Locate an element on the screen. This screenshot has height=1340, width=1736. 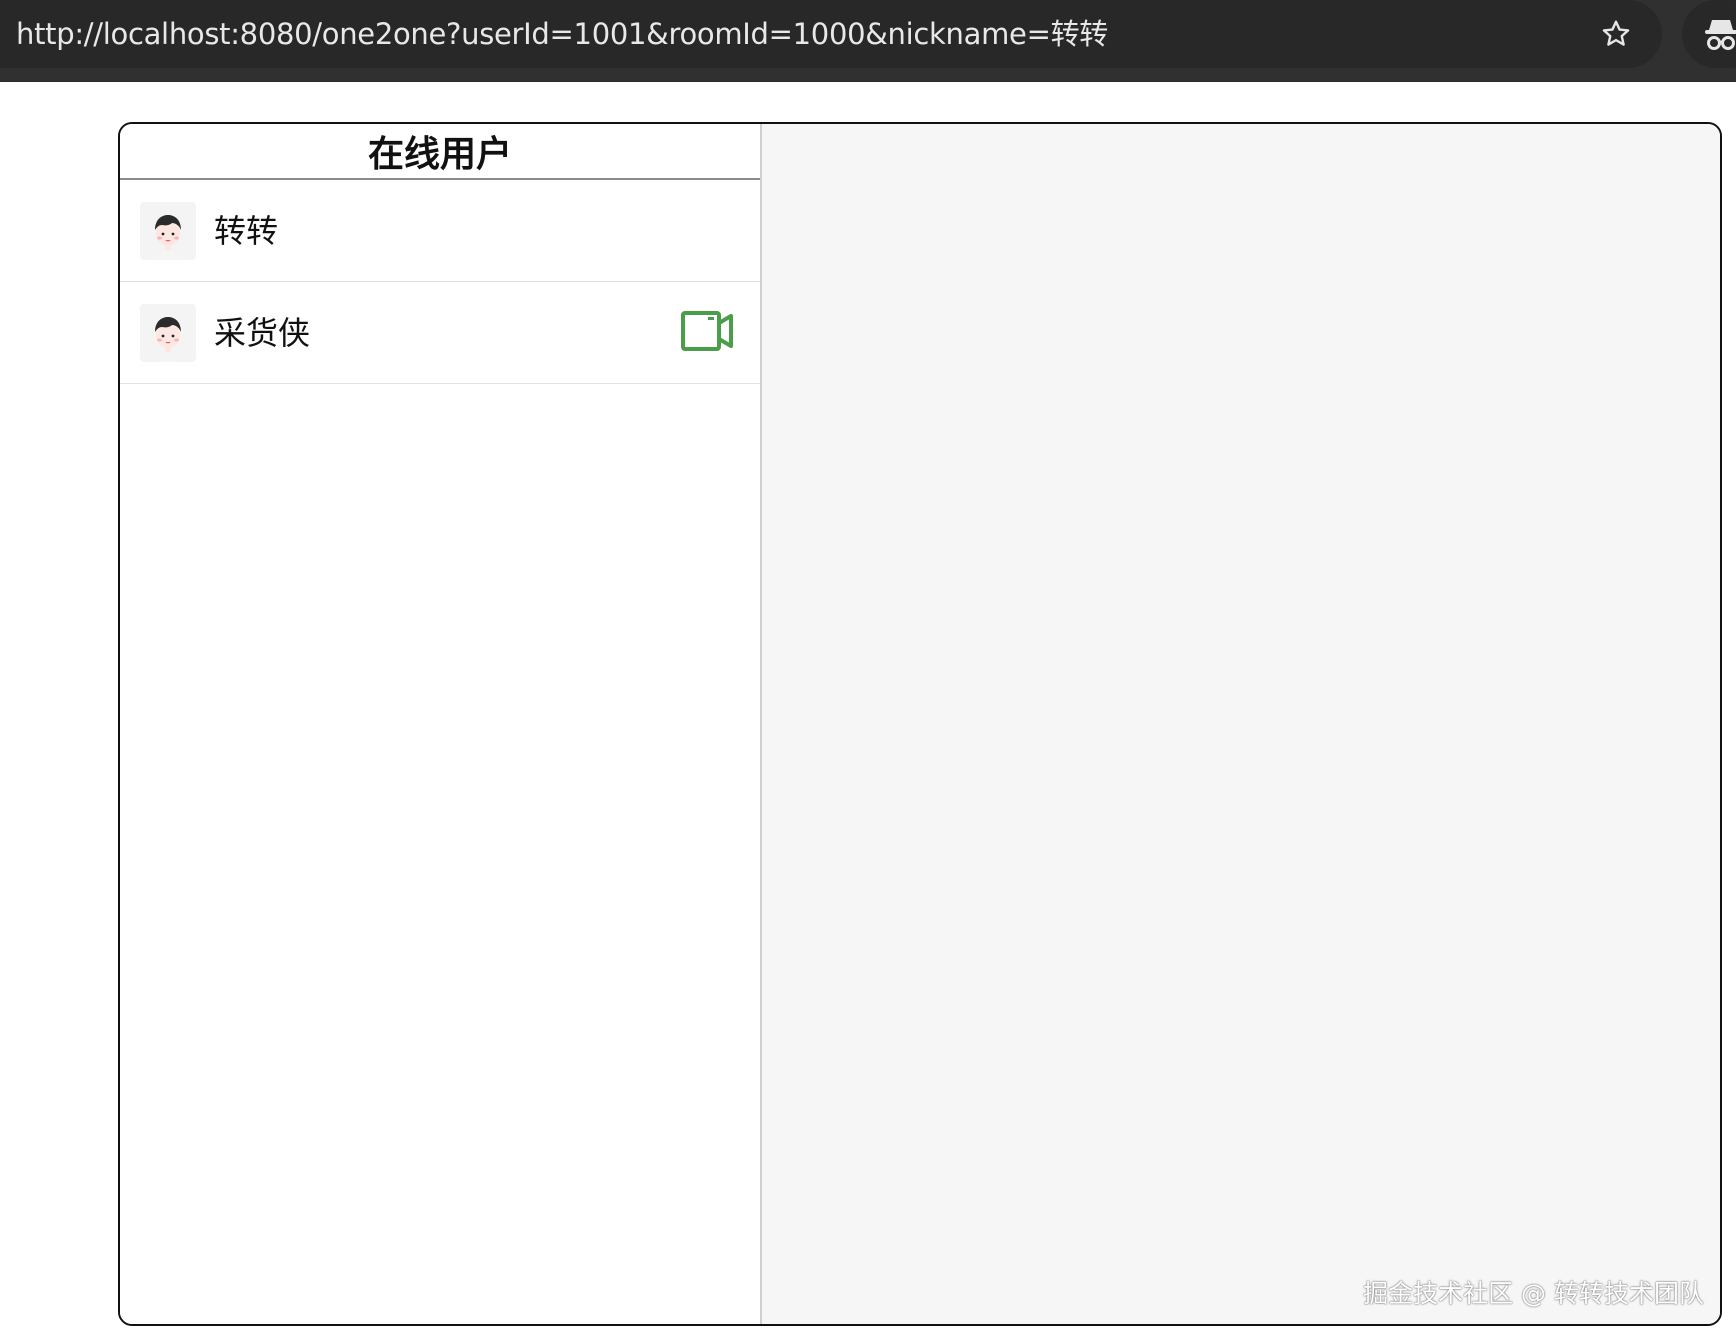
user-name: 采货侠 is located at coordinates (262, 333).